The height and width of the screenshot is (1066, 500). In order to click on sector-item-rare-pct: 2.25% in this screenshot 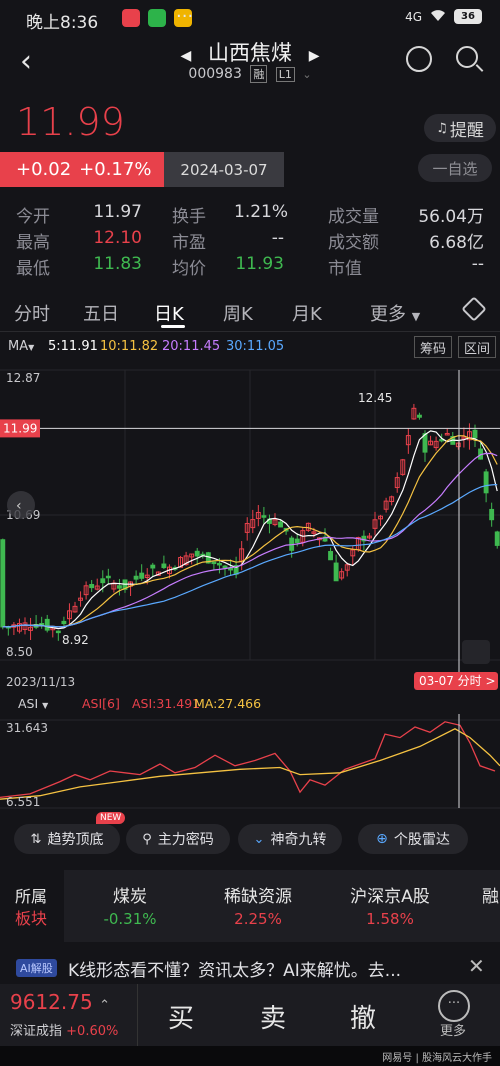, I will do `click(258, 919)`.